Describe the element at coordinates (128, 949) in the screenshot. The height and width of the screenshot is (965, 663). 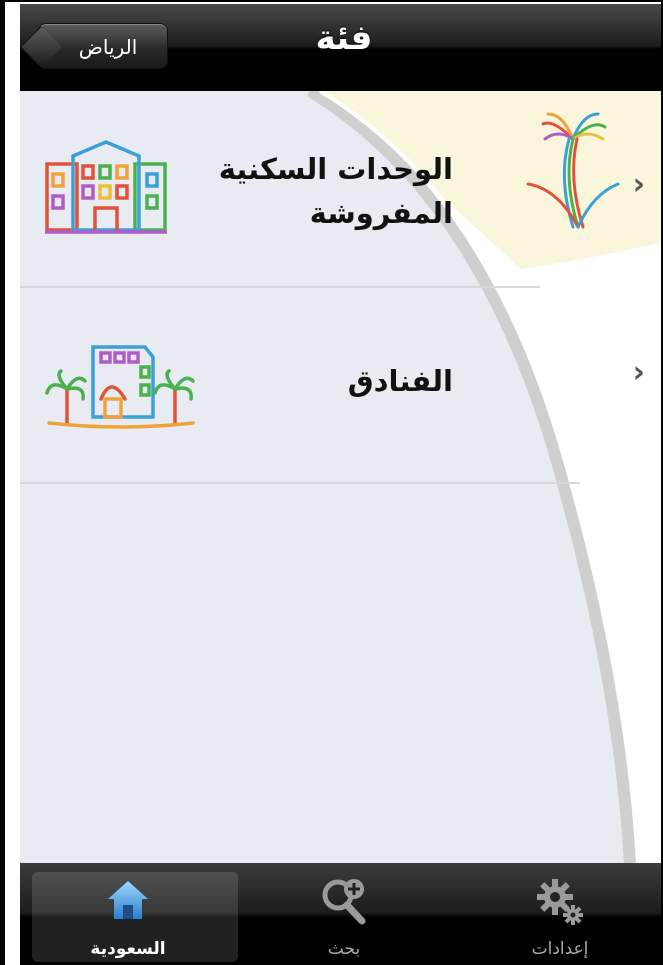
I see `tab-label: السعودية` at that location.